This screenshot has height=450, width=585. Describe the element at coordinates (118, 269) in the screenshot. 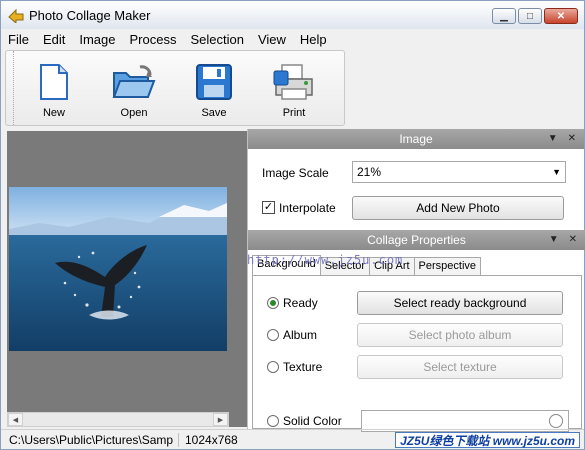

I see `whale-photo` at that location.